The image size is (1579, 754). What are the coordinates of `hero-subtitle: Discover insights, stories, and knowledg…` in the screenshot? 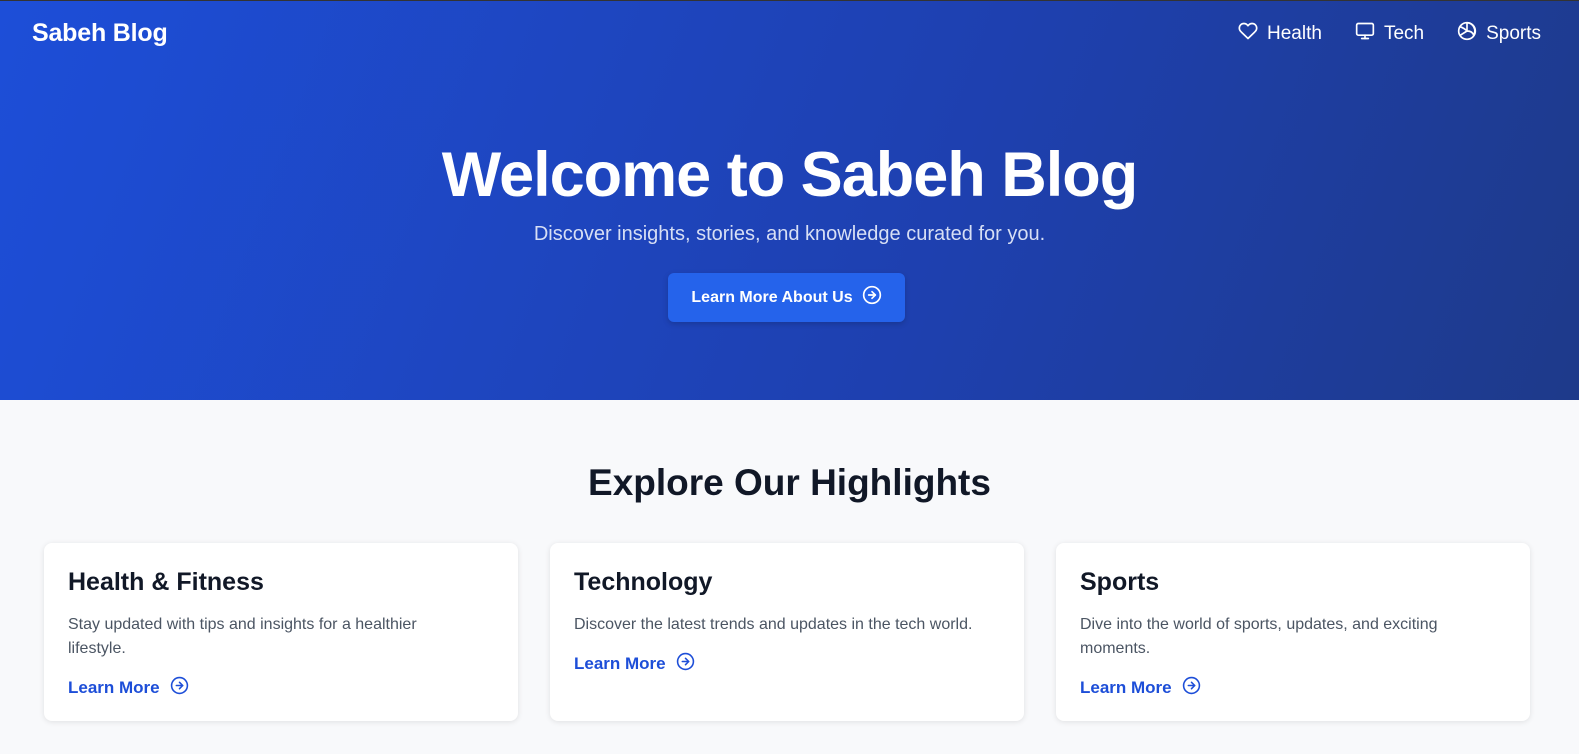 It's located at (789, 234).